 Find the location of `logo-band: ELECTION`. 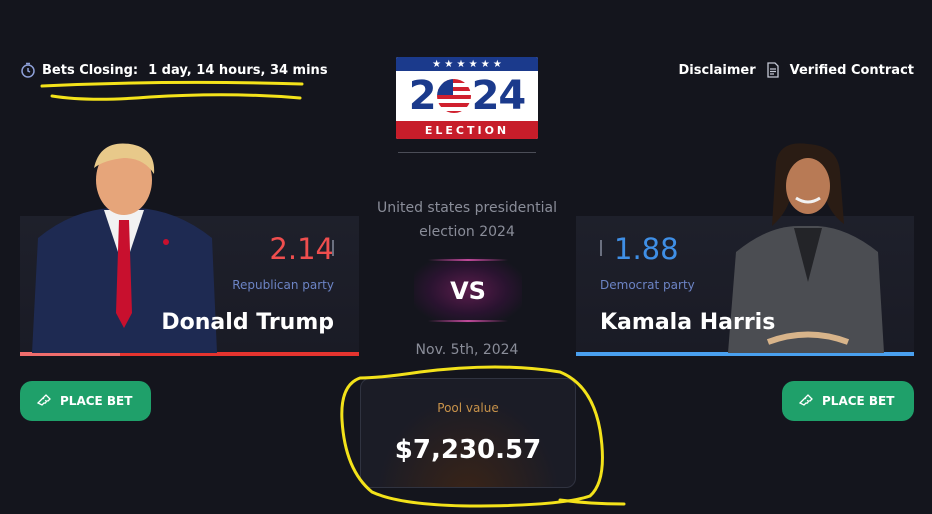

logo-band: ELECTION is located at coordinates (467, 130).